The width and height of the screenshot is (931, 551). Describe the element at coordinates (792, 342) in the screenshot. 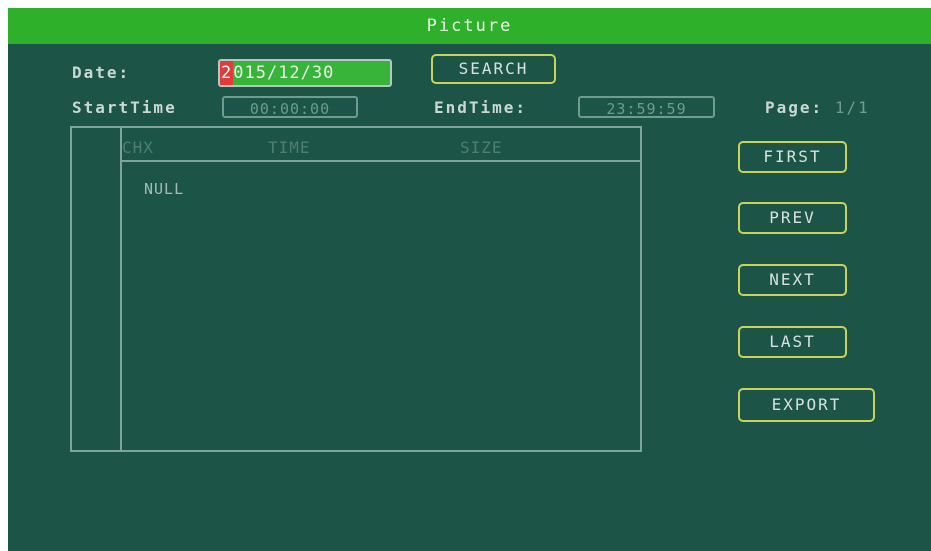

I see `last-page-button: LAST` at that location.